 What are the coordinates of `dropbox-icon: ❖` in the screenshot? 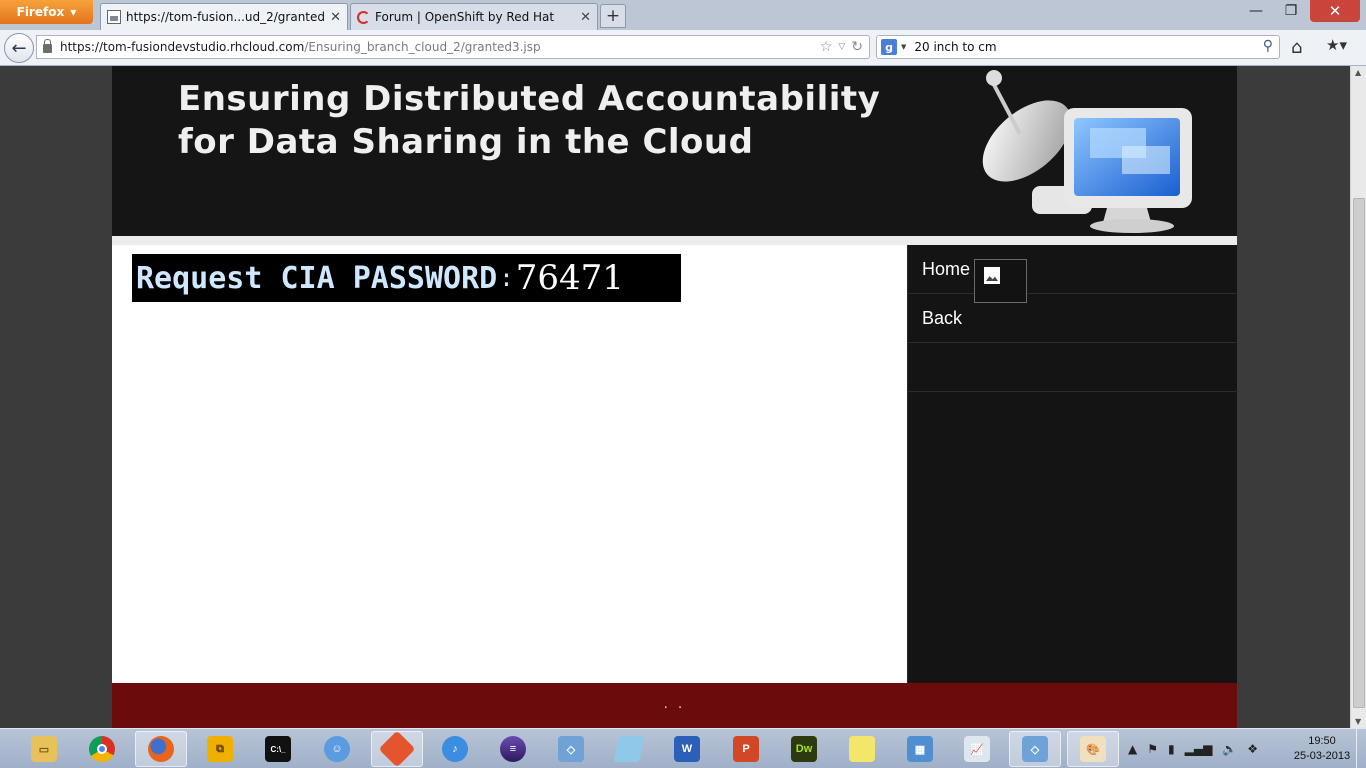 It's located at (1252, 749).